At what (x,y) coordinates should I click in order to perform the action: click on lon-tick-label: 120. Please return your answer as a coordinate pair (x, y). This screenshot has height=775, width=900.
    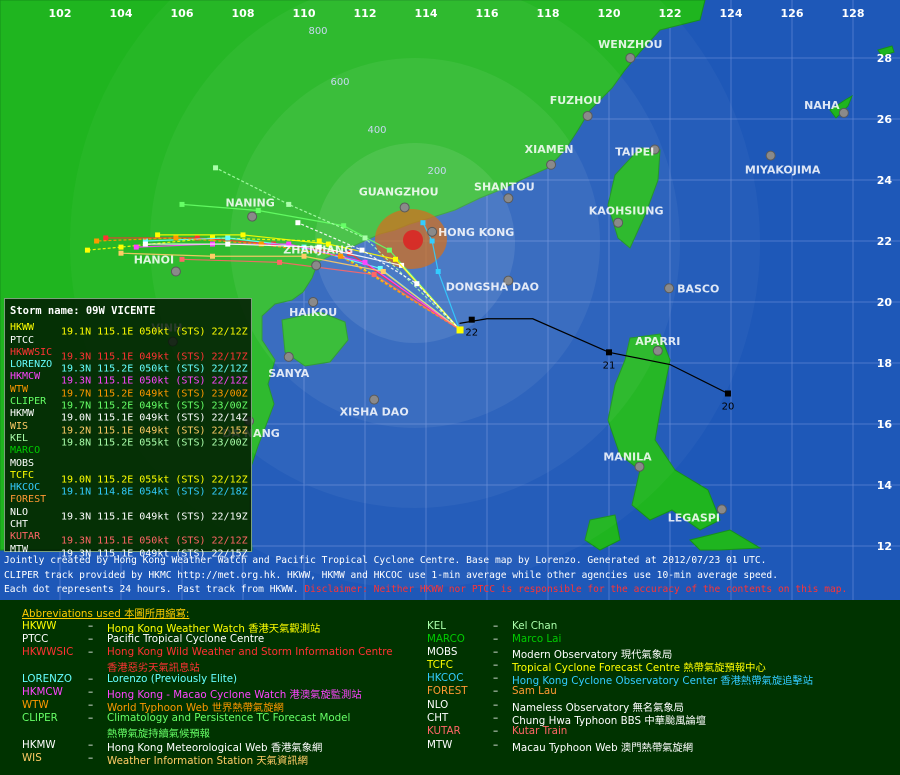
    Looking at the image, I should click on (609, 13).